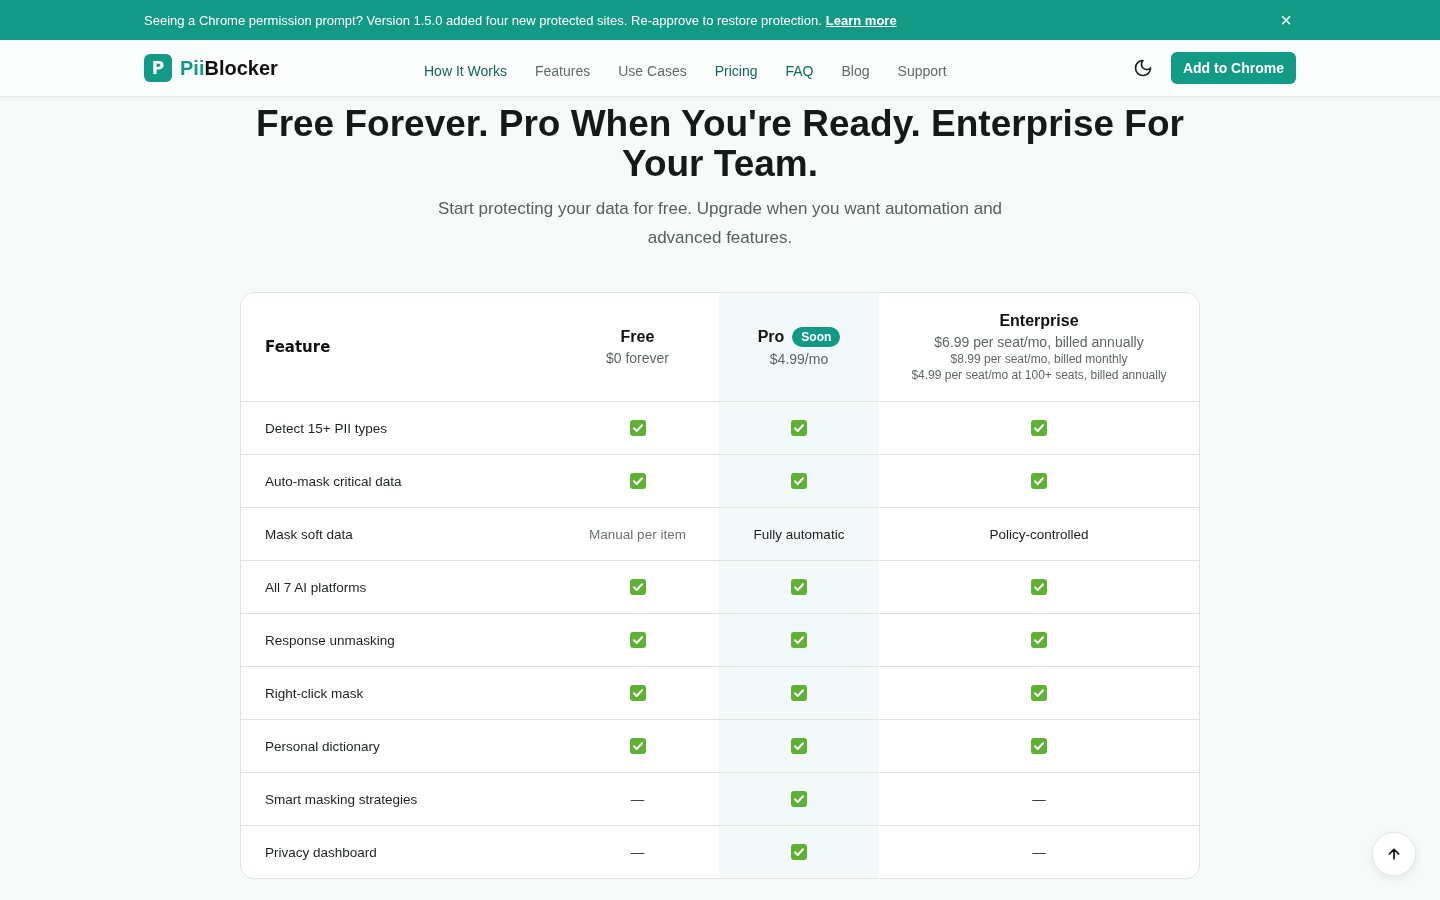 The image size is (1440, 900). What do you see at coordinates (855, 71) in the screenshot?
I see `nav-link: Blog` at bounding box center [855, 71].